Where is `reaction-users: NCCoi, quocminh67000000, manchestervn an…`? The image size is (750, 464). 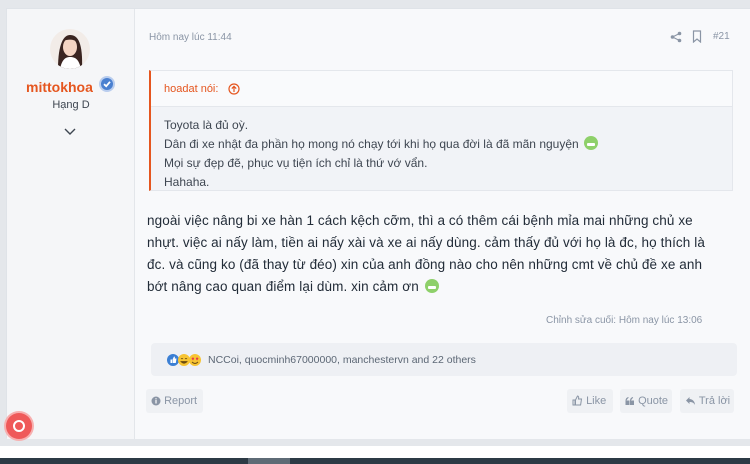 reaction-users: NCCoi, quocminh67000000, manchestervn an… is located at coordinates (342, 360).